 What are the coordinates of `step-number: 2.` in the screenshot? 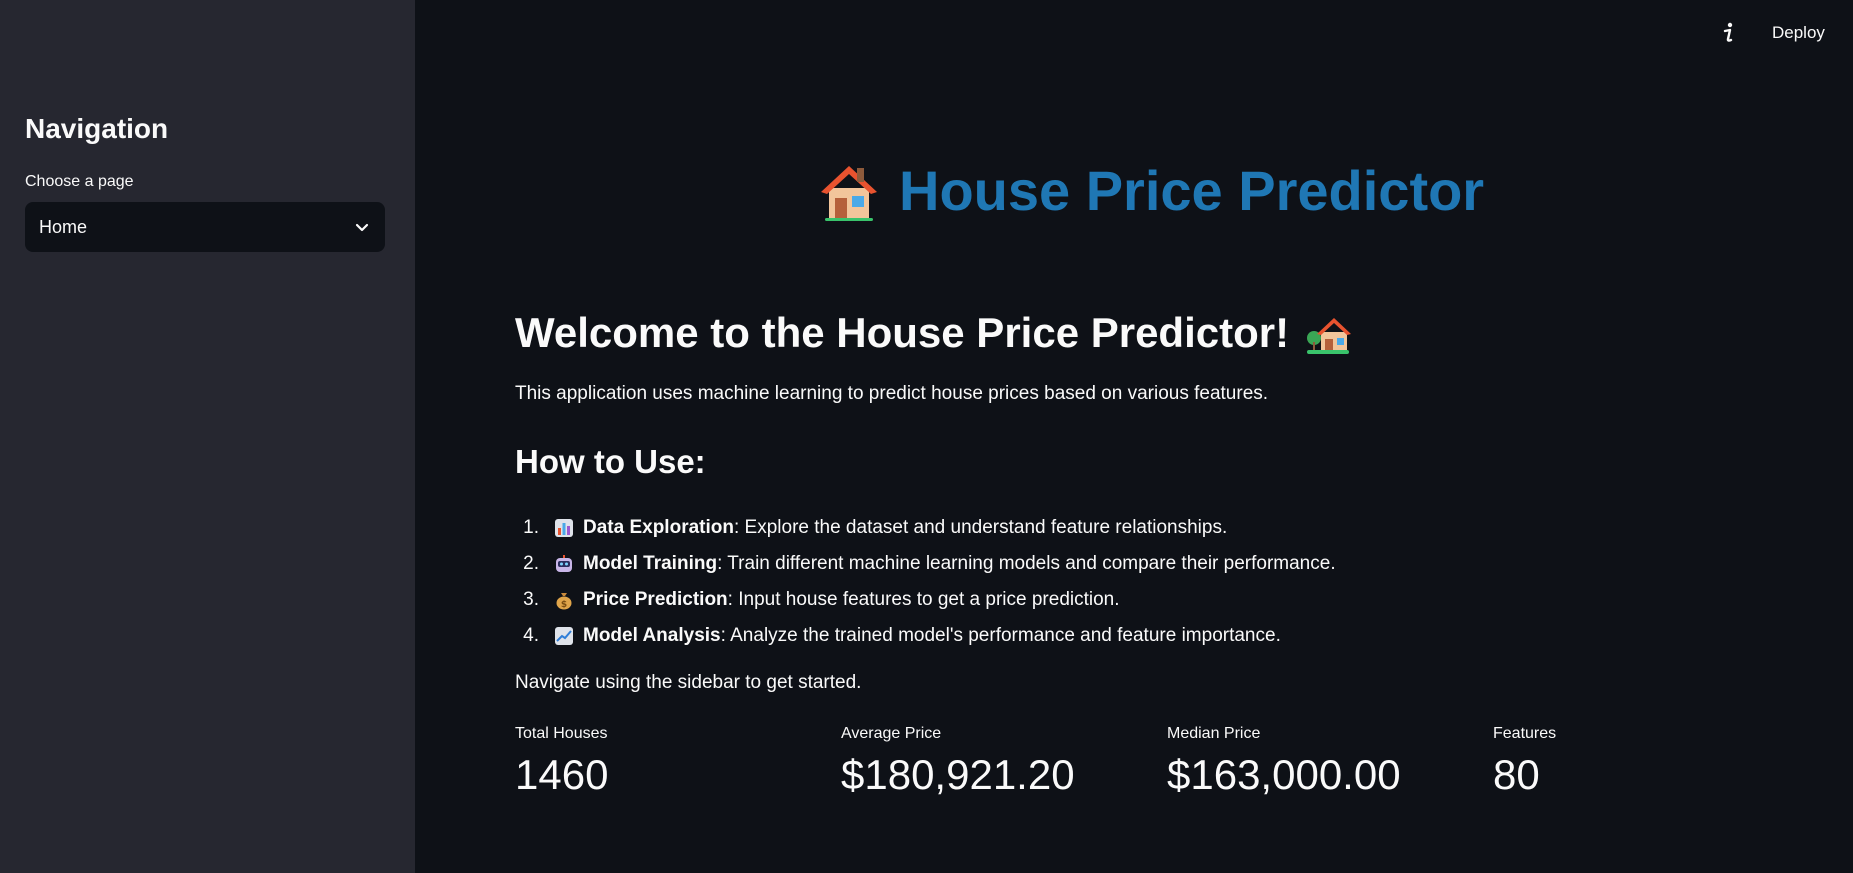 It's located at (531, 563).